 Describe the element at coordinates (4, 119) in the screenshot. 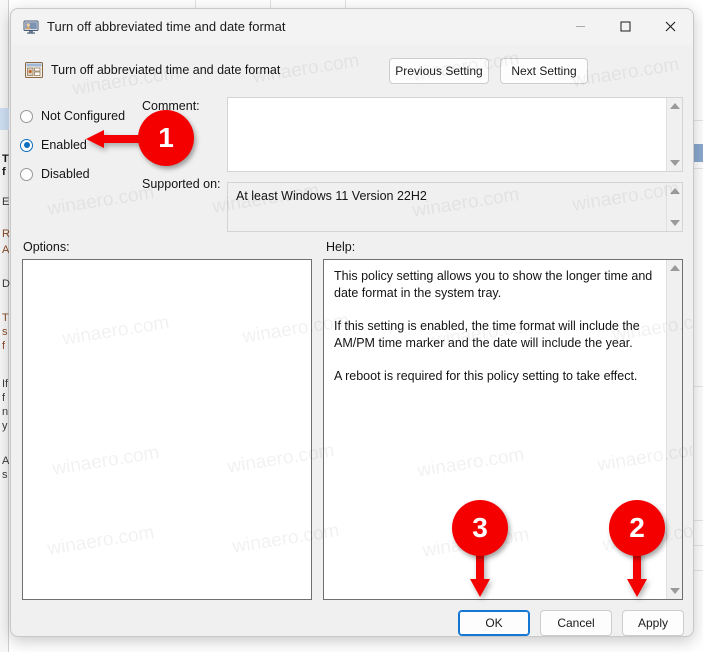

I see `background-selected-row-left` at that location.